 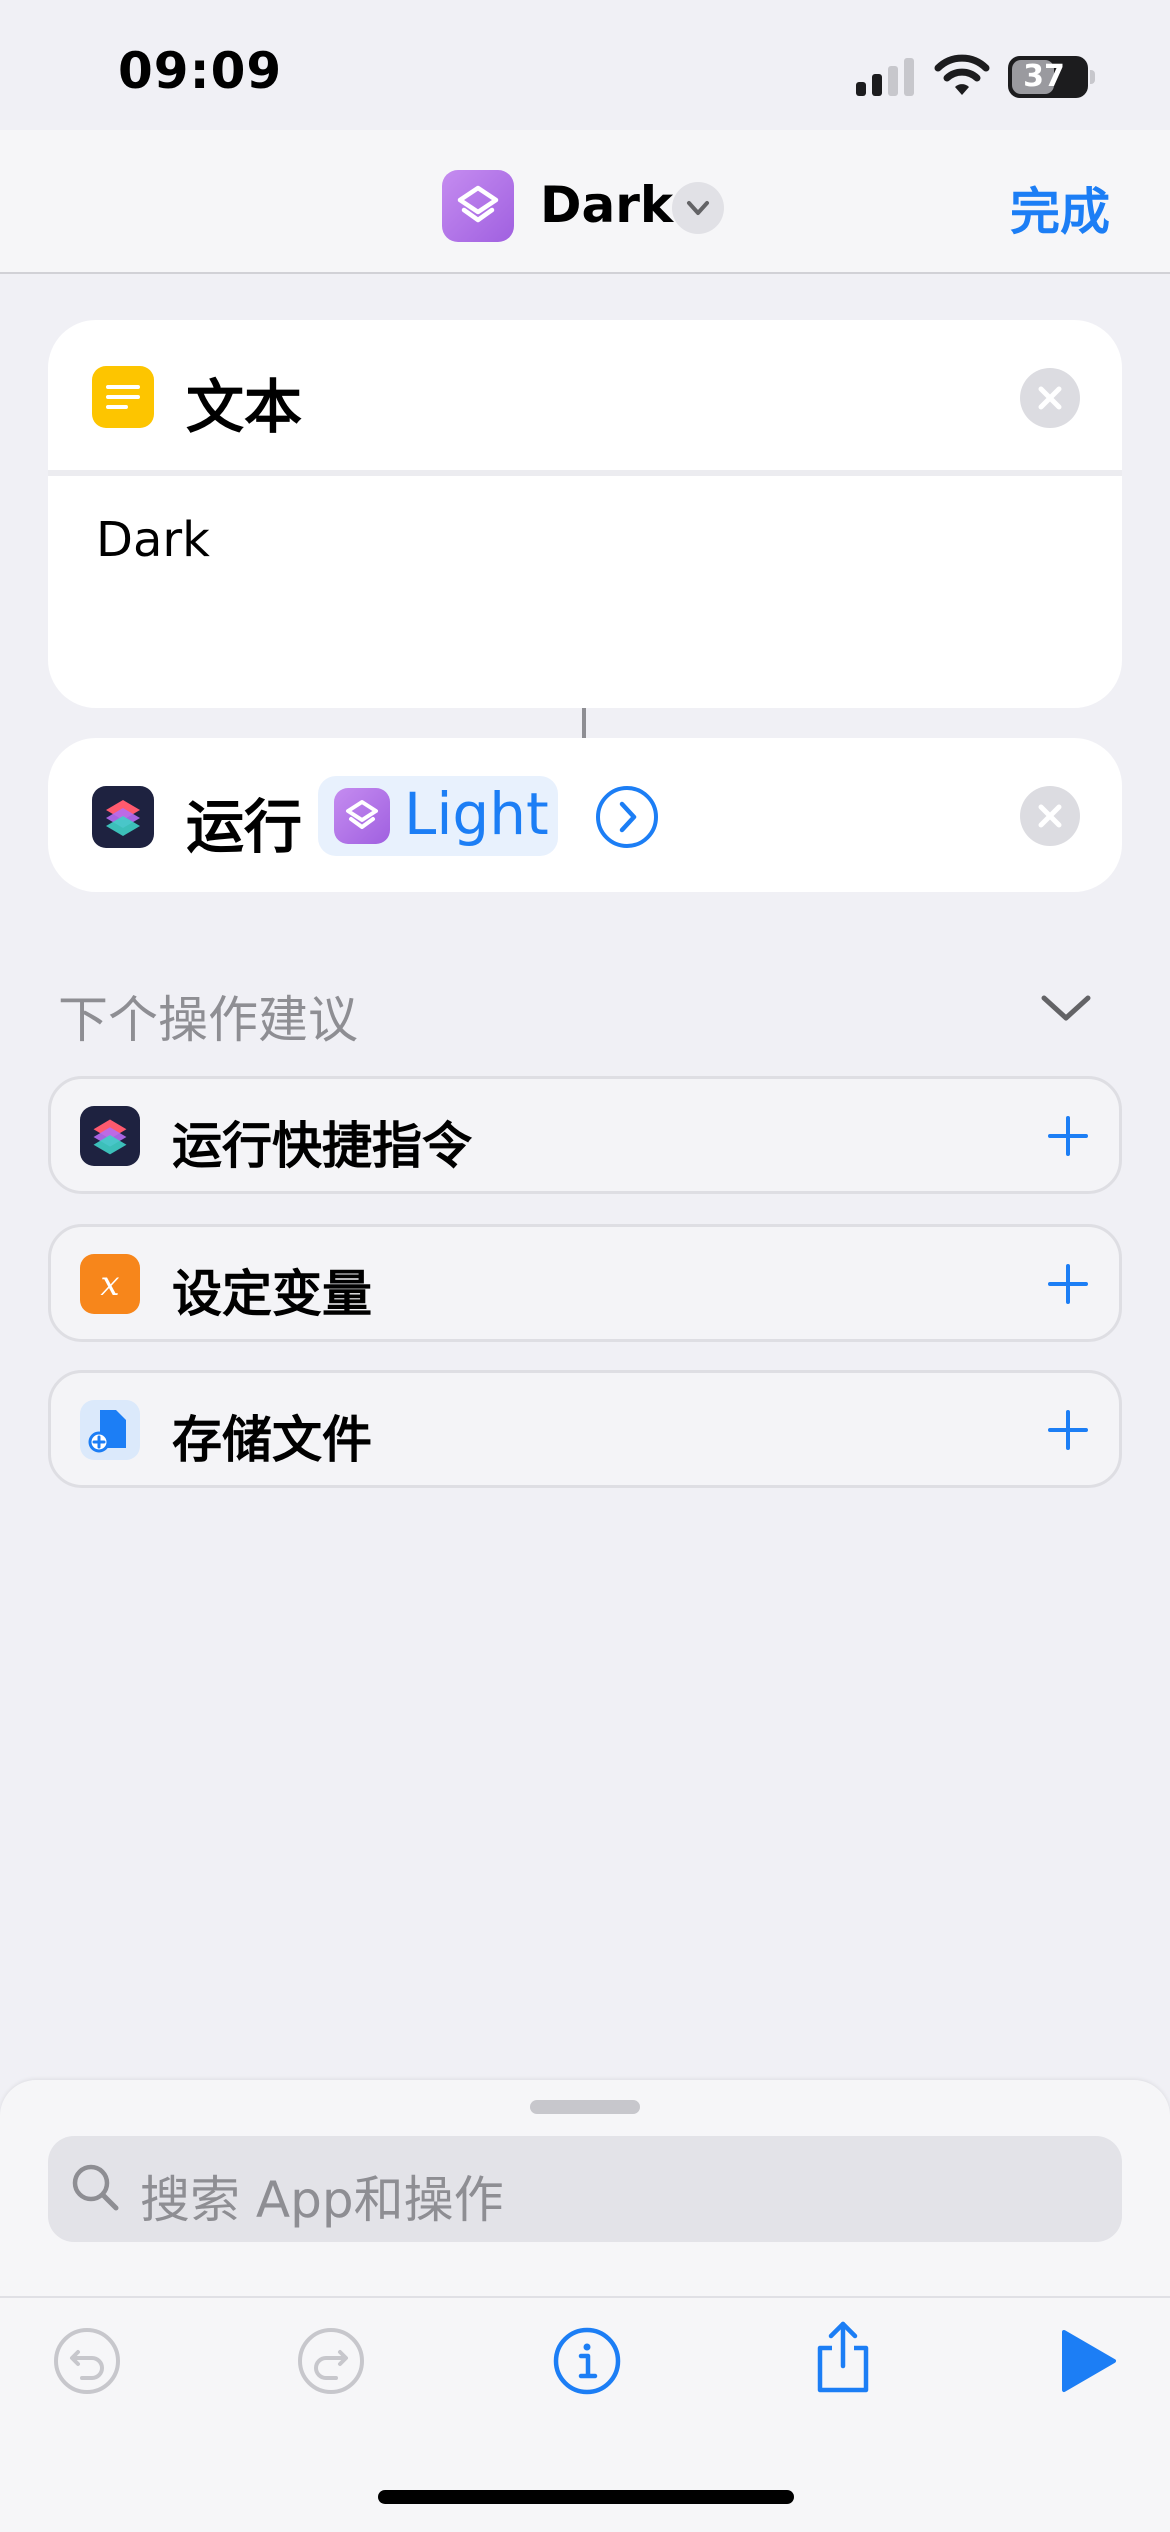 What do you see at coordinates (698, 208) in the screenshot?
I see `title-menu-chevron-icon` at bounding box center [698, 208].